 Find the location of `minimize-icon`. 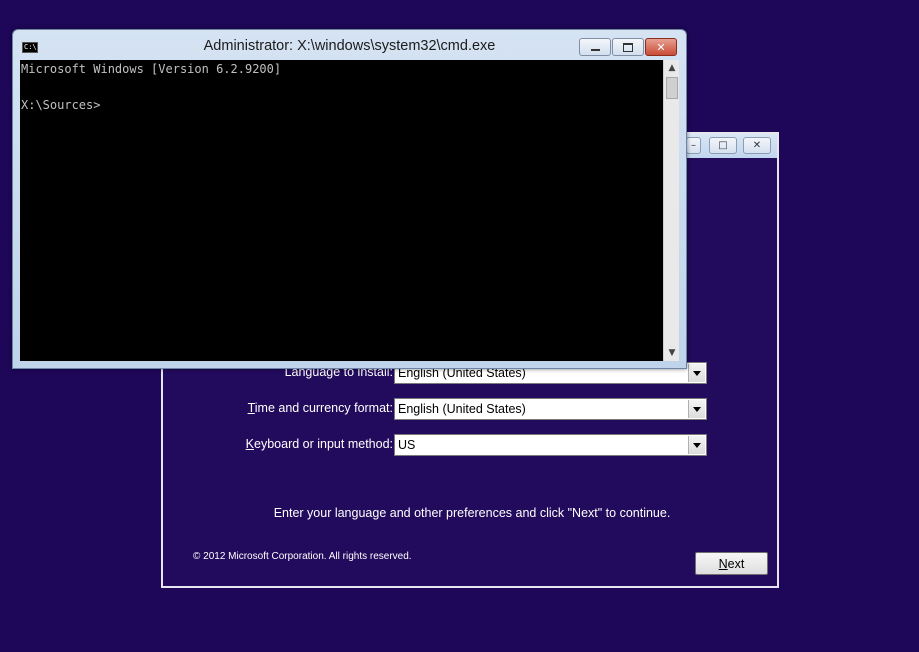

minimize-icon is located at coordinates (595, 49).